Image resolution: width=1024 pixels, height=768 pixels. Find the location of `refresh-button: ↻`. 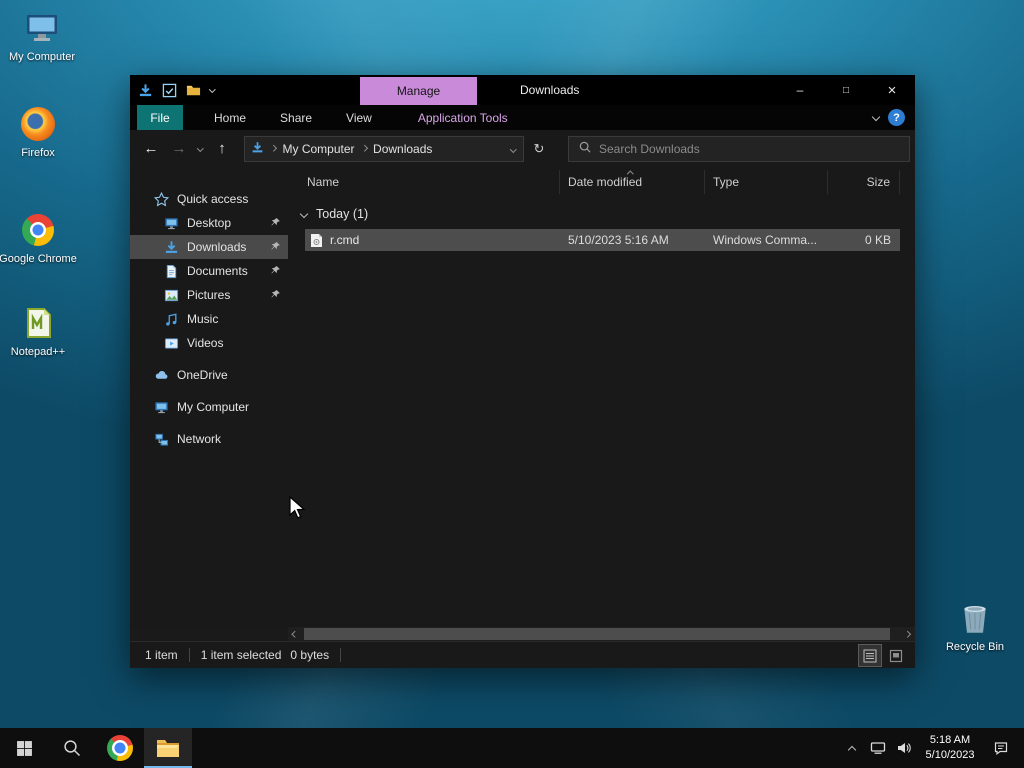

refresh-button: ↻ is located at coordinates (539, 149).